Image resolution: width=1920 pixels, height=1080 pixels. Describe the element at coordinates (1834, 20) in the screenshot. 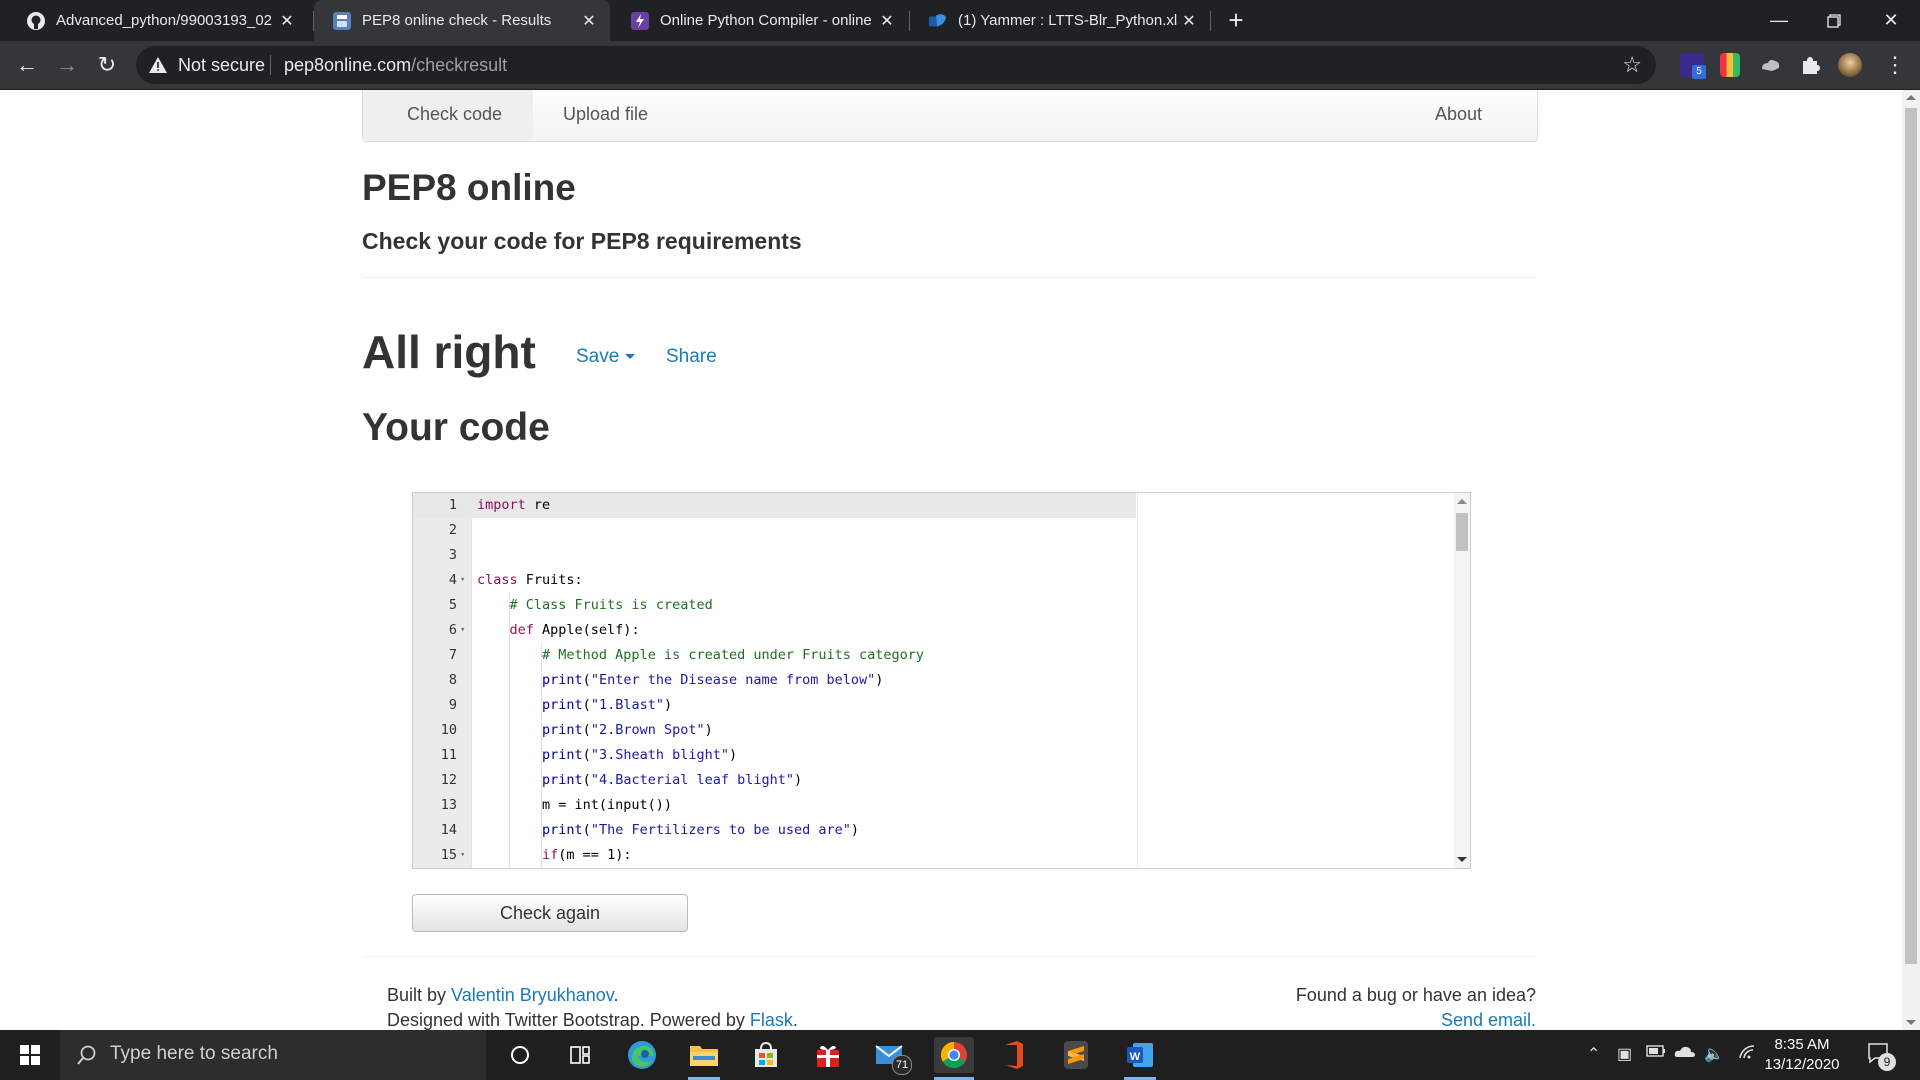

I see `restore-button` at that location.